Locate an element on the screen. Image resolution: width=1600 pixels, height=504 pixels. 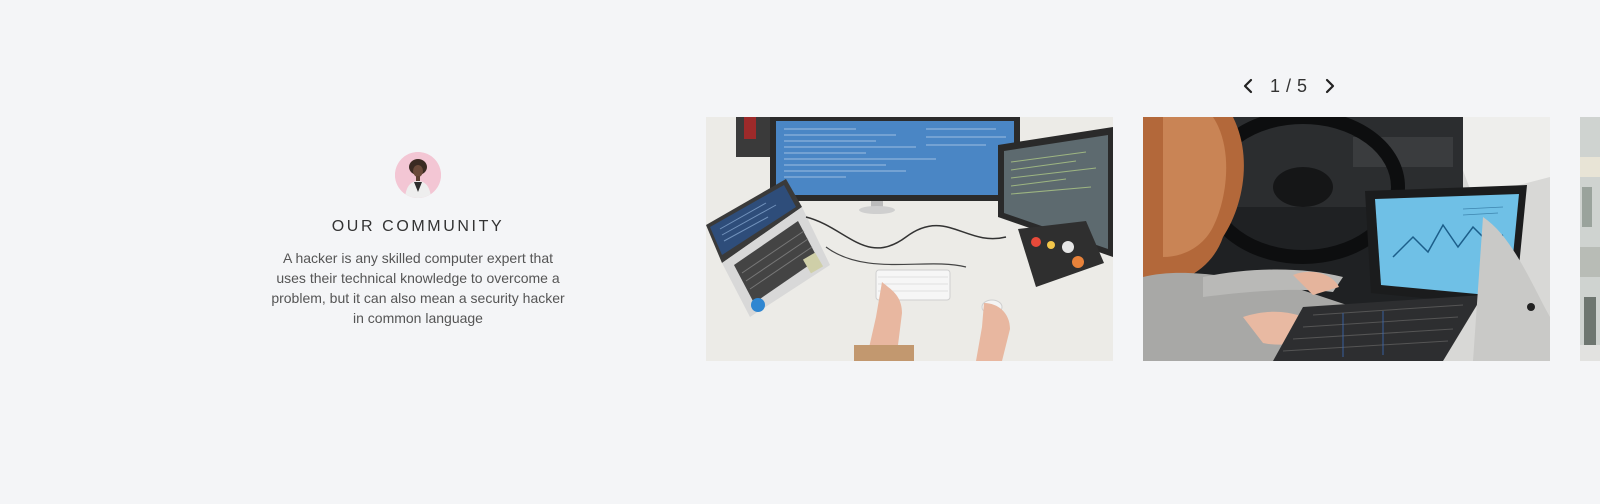
desk-computer-photo-icon is located at coordinates (909, 239).